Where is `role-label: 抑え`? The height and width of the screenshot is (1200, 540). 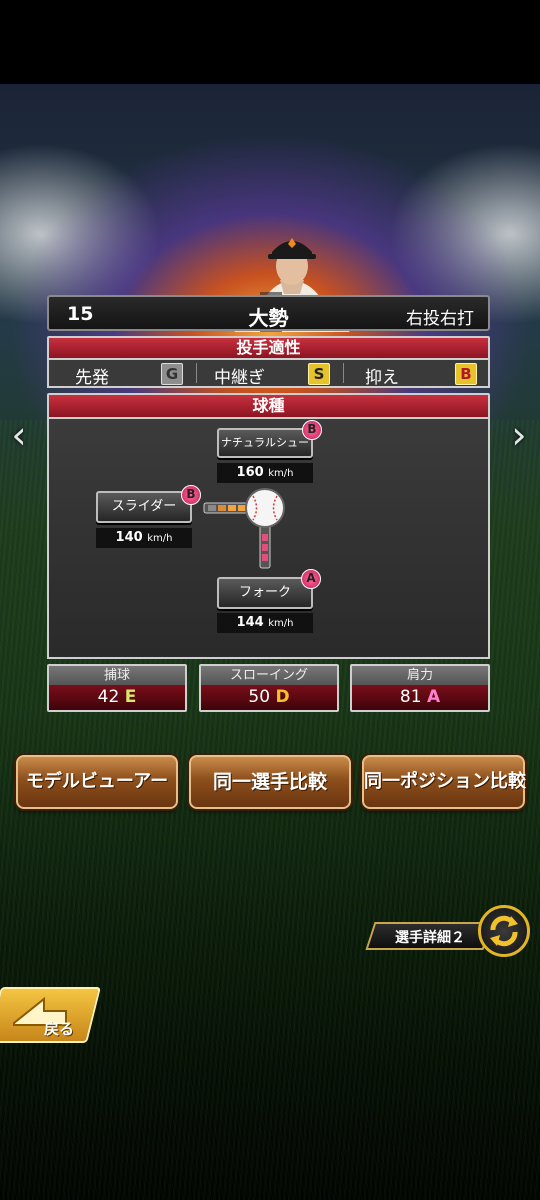
role-label: 抑え is located at coordinates (382, 378).